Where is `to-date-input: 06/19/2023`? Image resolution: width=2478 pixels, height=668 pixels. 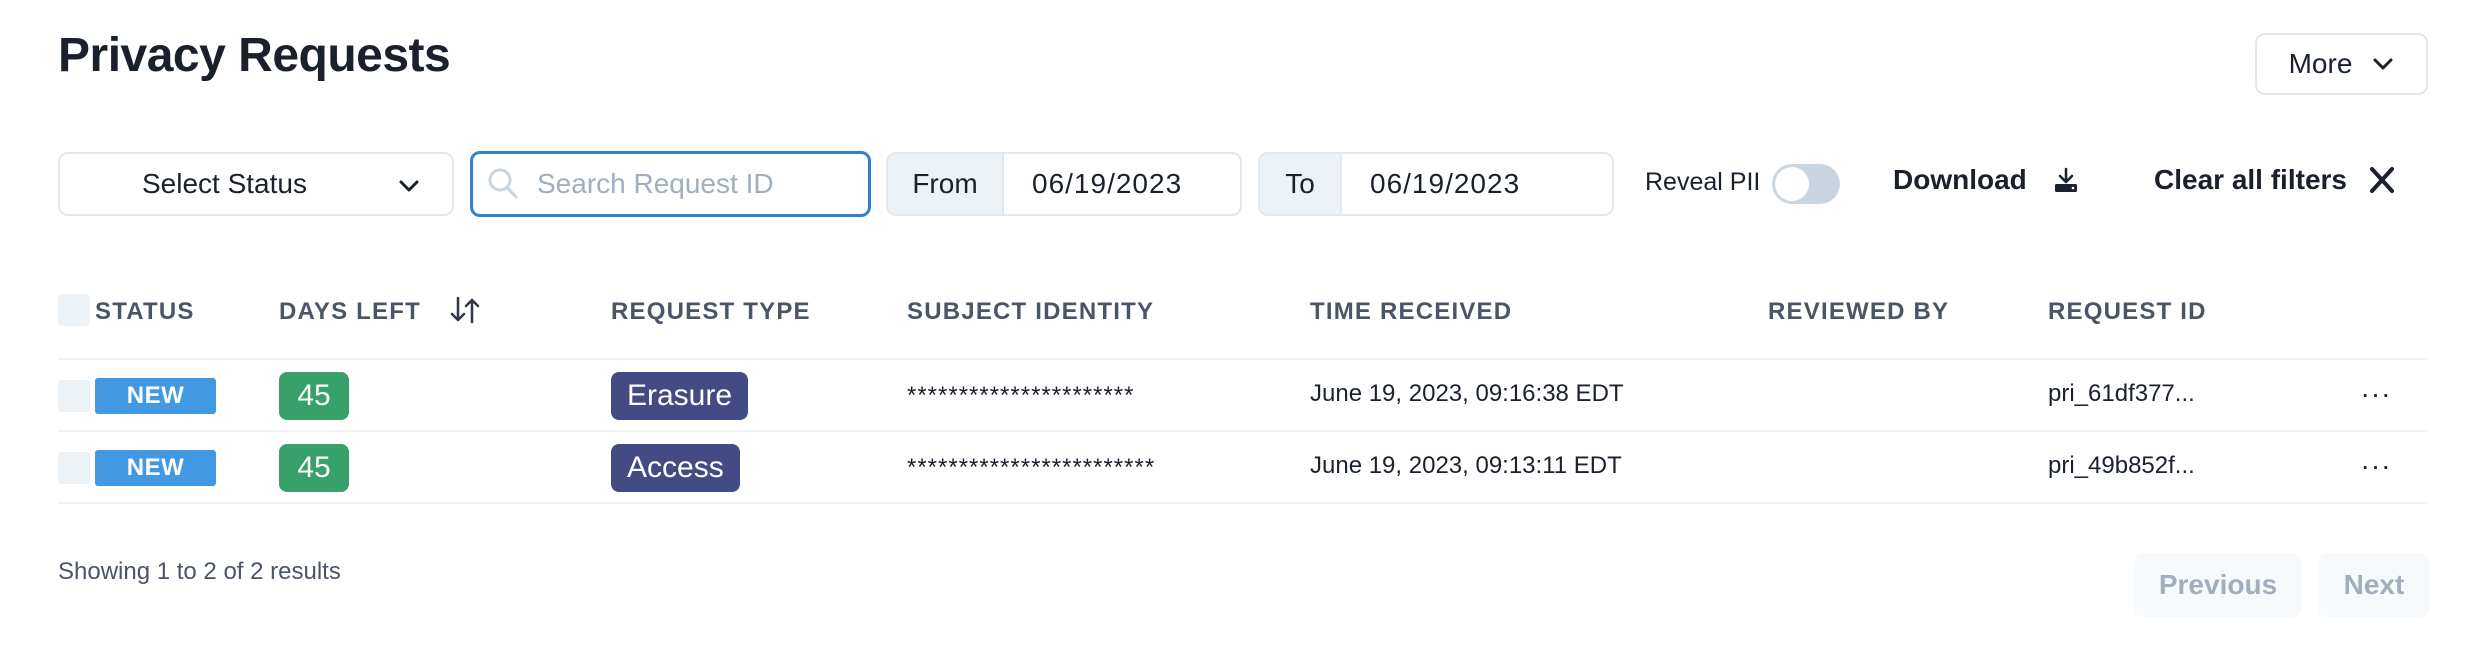
to-date-input: 06/19/2023 is located at coordinates (1431, 184).